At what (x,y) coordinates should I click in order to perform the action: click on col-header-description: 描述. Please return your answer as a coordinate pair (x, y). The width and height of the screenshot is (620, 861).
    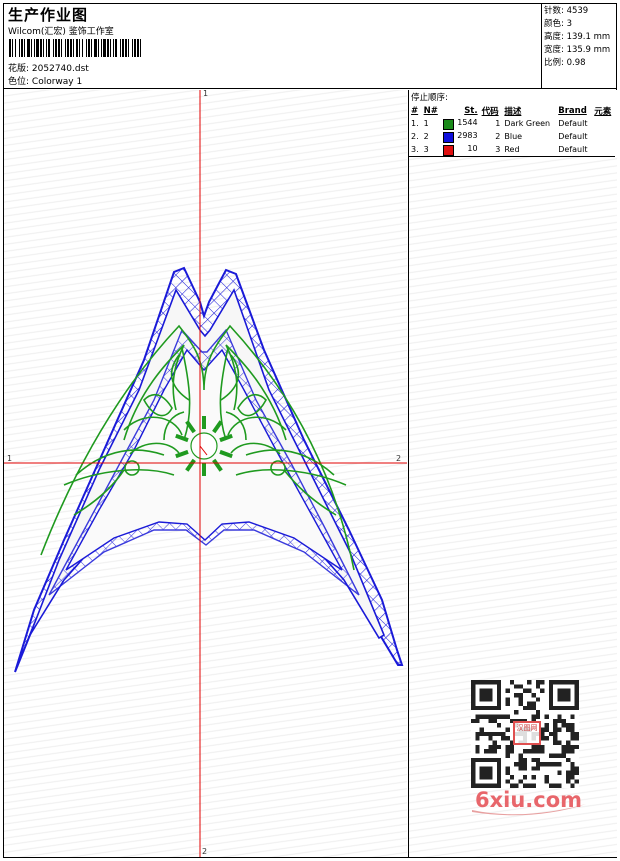
    Looking at the image, I should click on (513, 111).